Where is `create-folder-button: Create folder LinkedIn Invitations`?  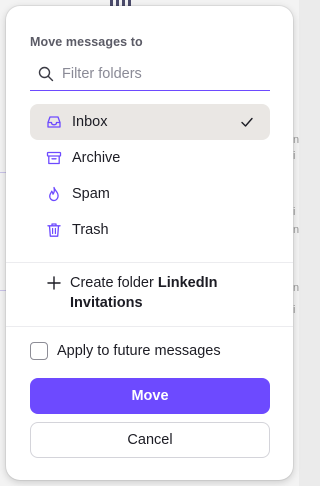 create-folder-button: Create folder LinkedIn Invitations is located at coordinates (150, 290).